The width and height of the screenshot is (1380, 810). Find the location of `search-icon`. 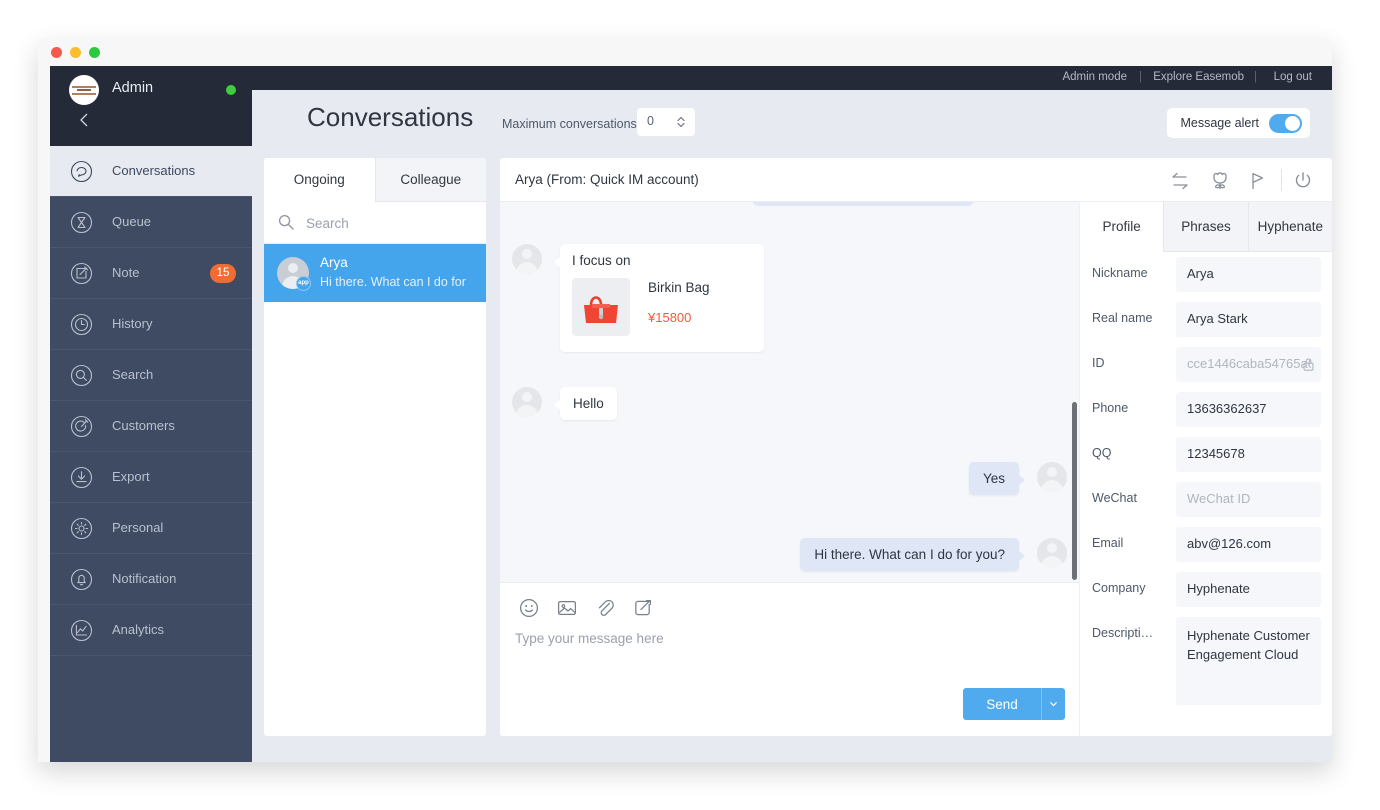

search-icon is located at coordinates (286, 224).